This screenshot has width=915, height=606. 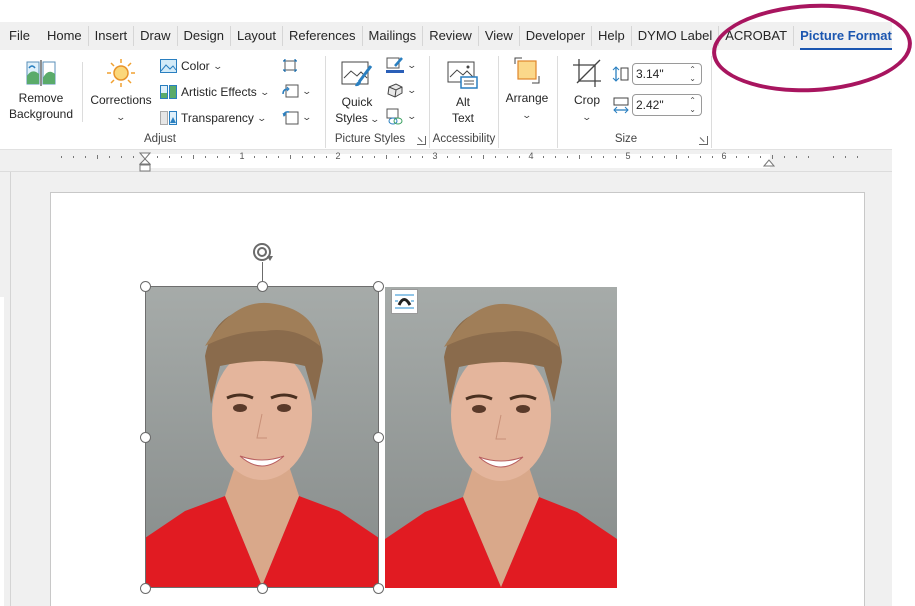 I want to click on crop-button: Crop ⌄, so click(x=587, y=91).